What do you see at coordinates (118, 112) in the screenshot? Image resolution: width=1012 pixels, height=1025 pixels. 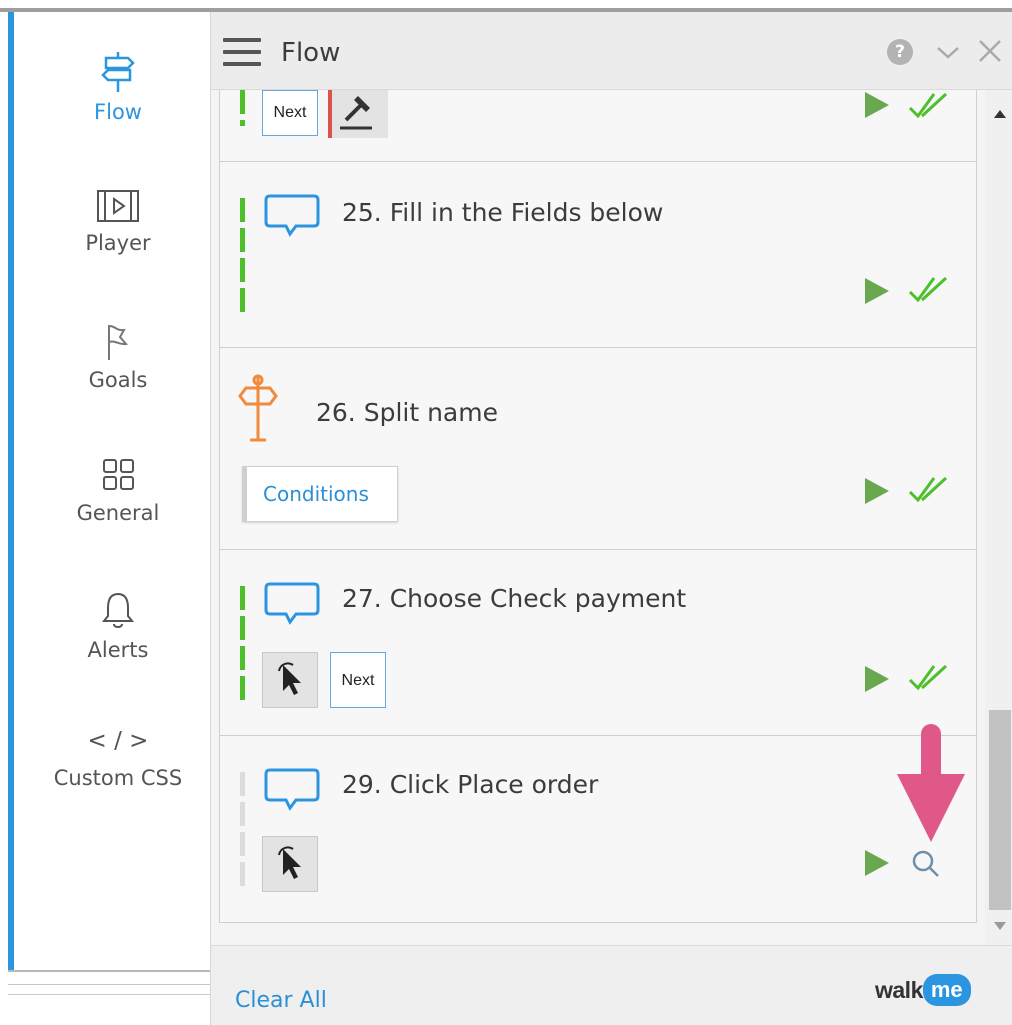 I see `sidebar-item-label: Flow` at bounding box center [118, 112].